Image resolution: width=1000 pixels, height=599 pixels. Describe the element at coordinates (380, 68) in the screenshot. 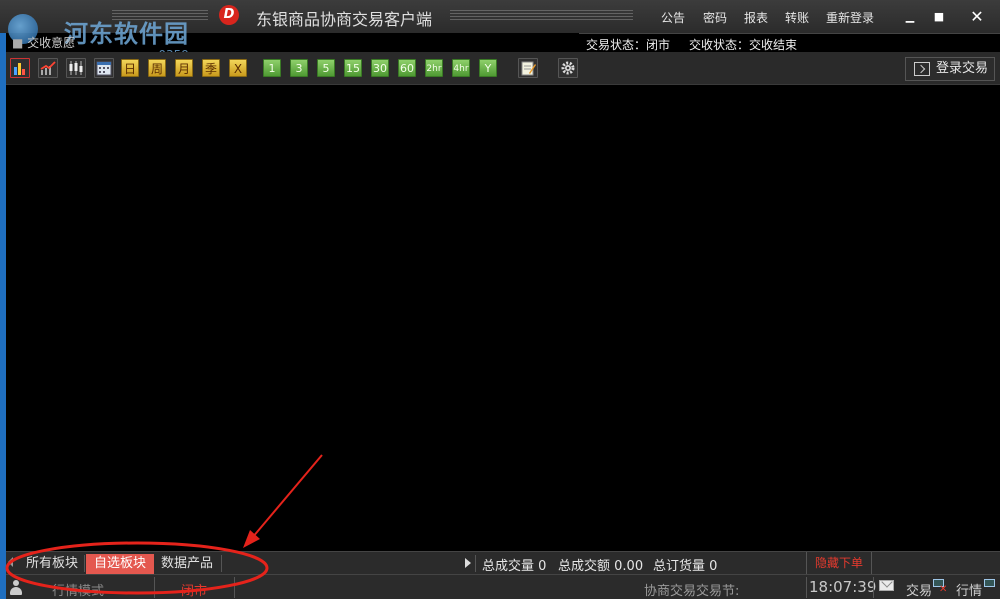

I see `minute-30-button: 30` at that location.